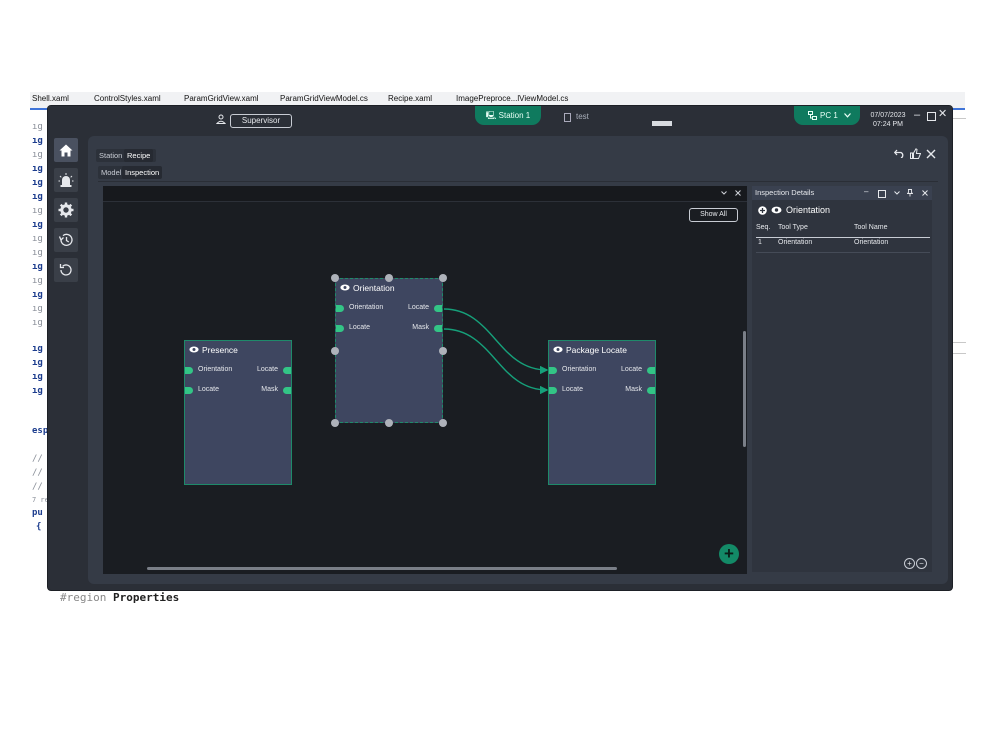  Describe the element at coordinates (921, 563) in the screenshot. I see `zoom-out-icon: −` at that location.